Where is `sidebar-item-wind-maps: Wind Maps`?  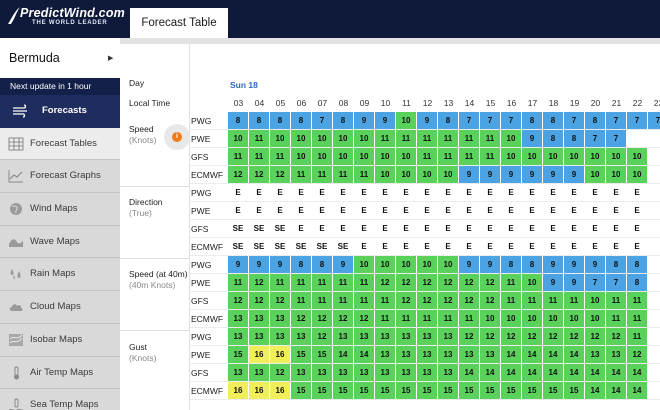 sidebar-item-wind-maps: Wind Maps is located at coordinates (60, 209).